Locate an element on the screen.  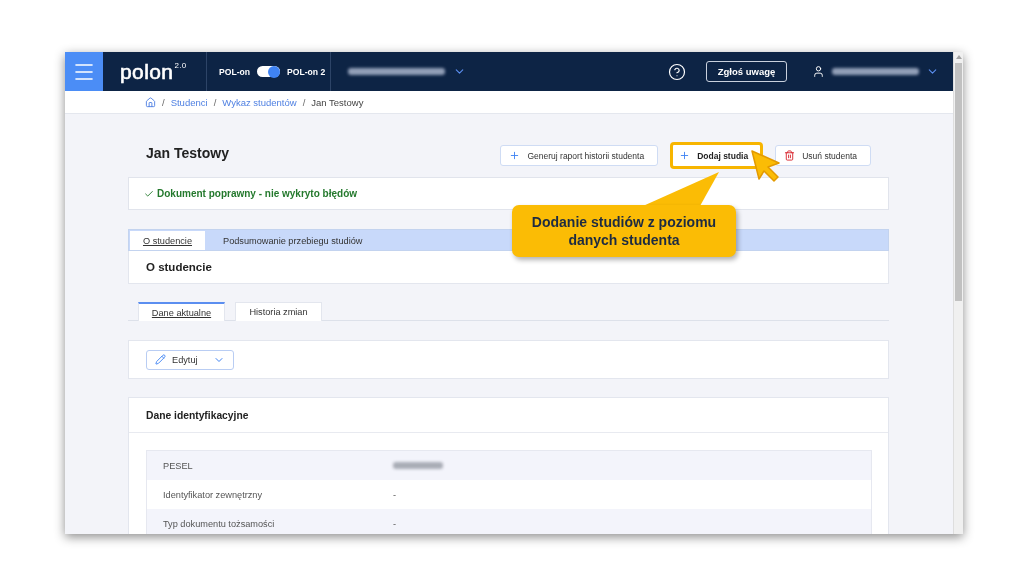
tab: O studencie is located at coordinates (167, 240).